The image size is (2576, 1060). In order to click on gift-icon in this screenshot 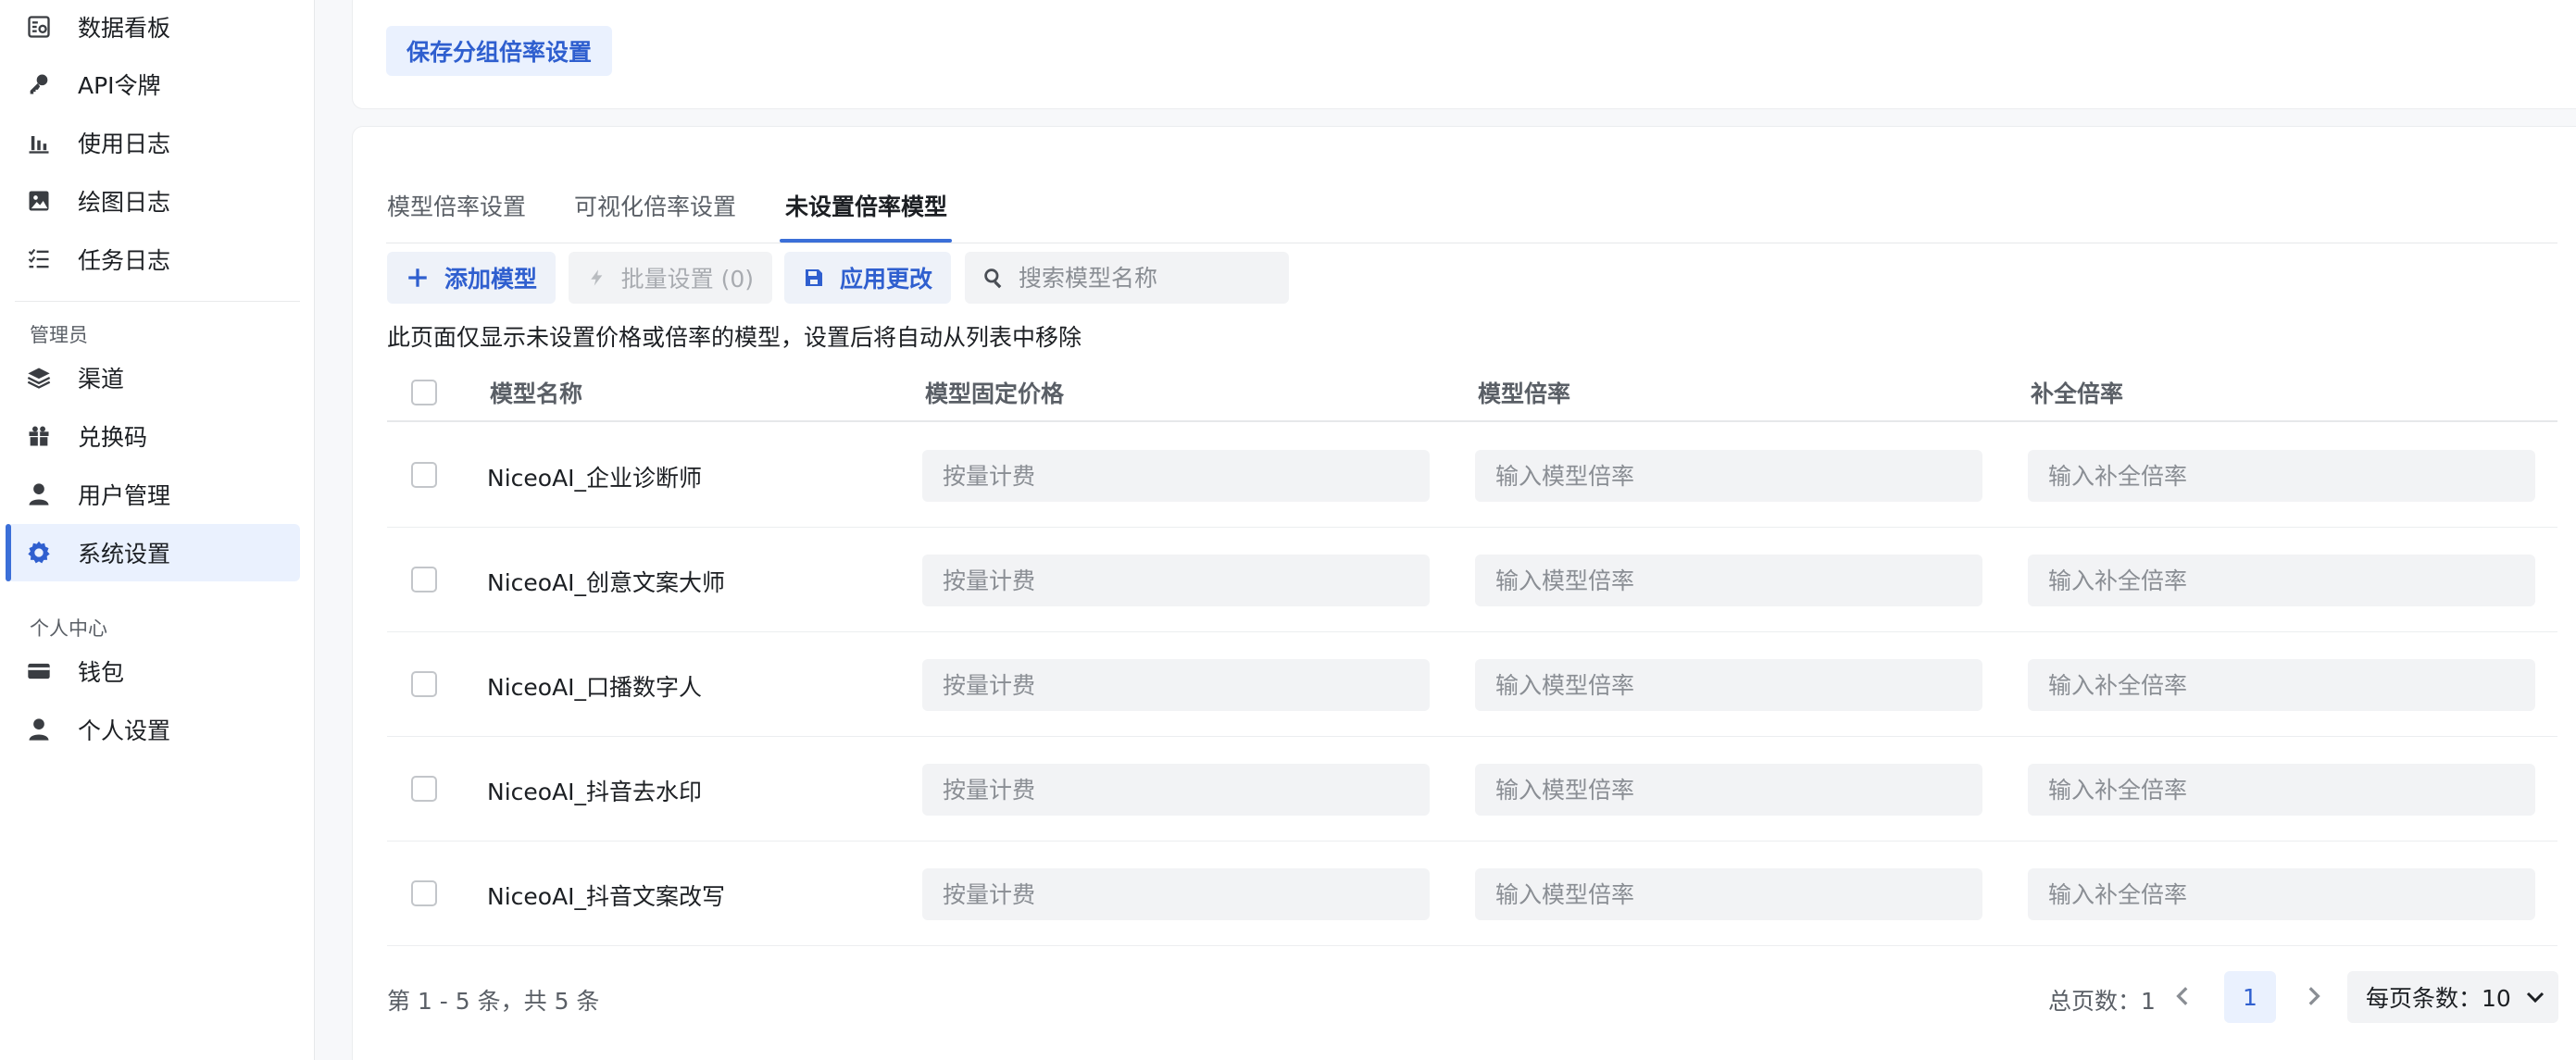, I will do `click(39, 436)`.